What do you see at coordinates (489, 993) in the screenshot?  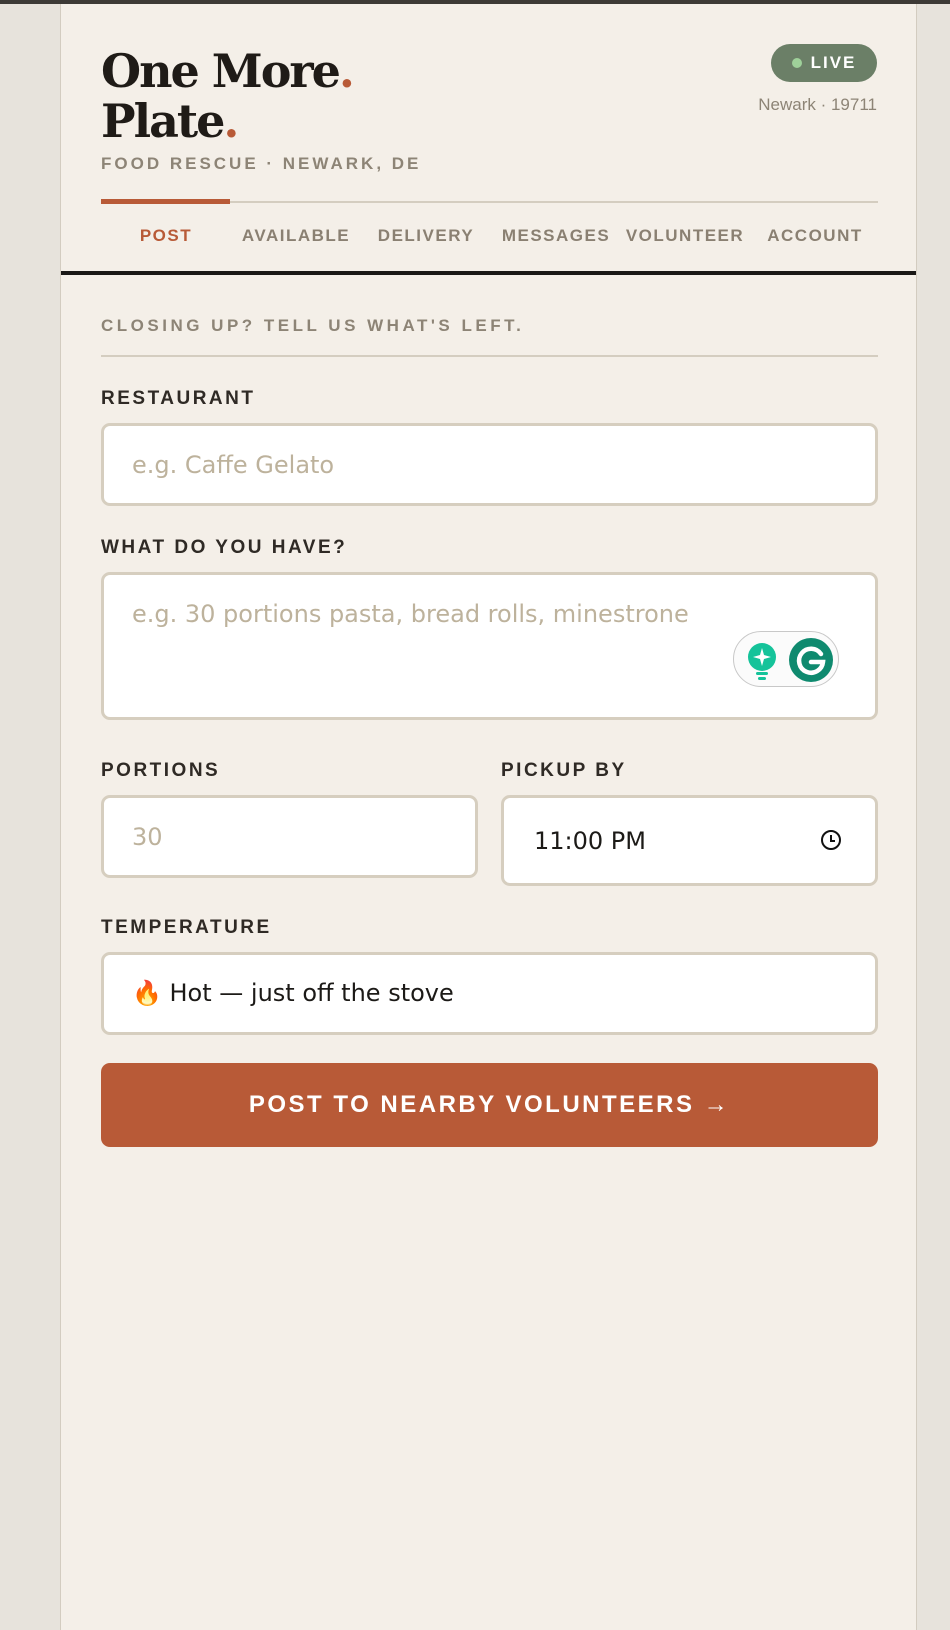 I see `temperature-select: 🔥 Hot — just off the stove` at bounding box center [489, 993].